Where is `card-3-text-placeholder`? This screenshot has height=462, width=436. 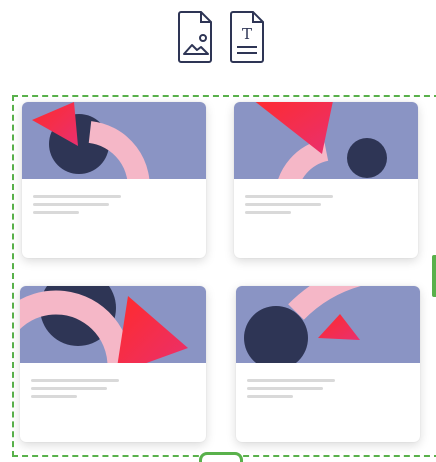 card-3-text-placeholder is located at coordinates (75, 391).